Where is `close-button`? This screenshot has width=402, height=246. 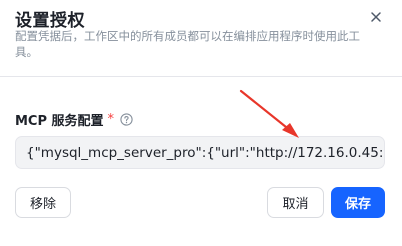
close-button is located at coordinates (376, 17).